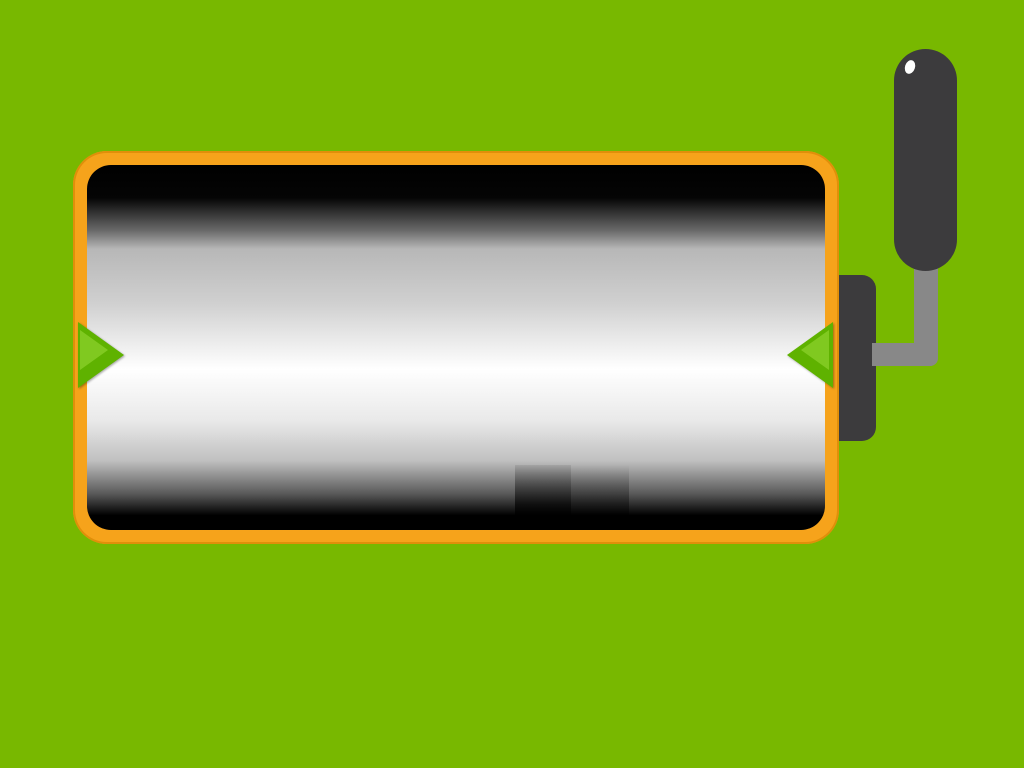 Image resolution: width=1024 pixels, height=768 pixels. What do you see at coordinates (543, 497) in the screenshot?
I see `reel-shadow-inner` at bounding box center [543, 497].